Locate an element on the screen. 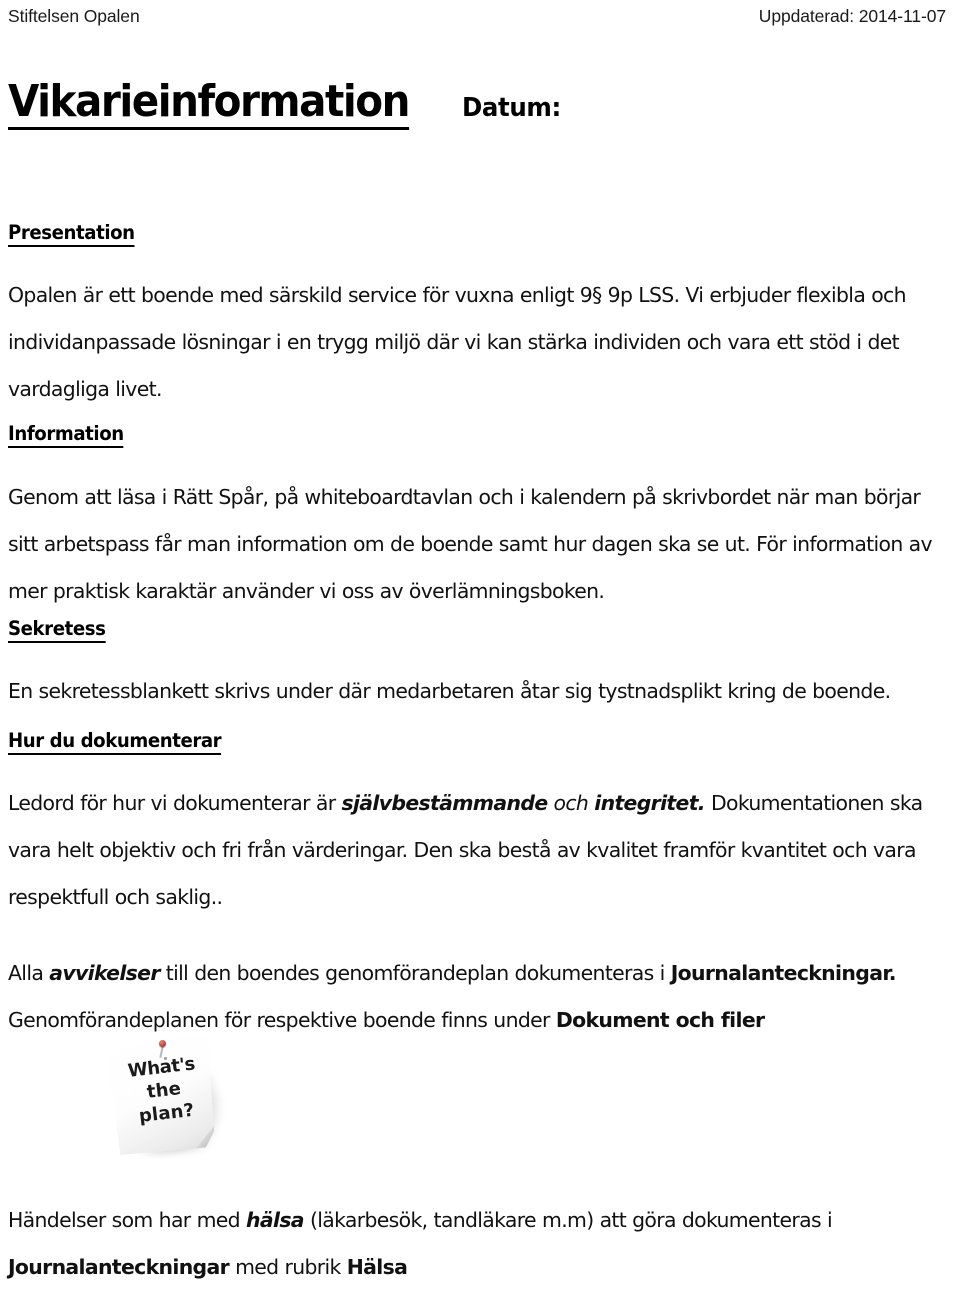 This screenshot has width=960, height=1291. avvikelser-text-1: Alla is located at coordinates (29, 973).